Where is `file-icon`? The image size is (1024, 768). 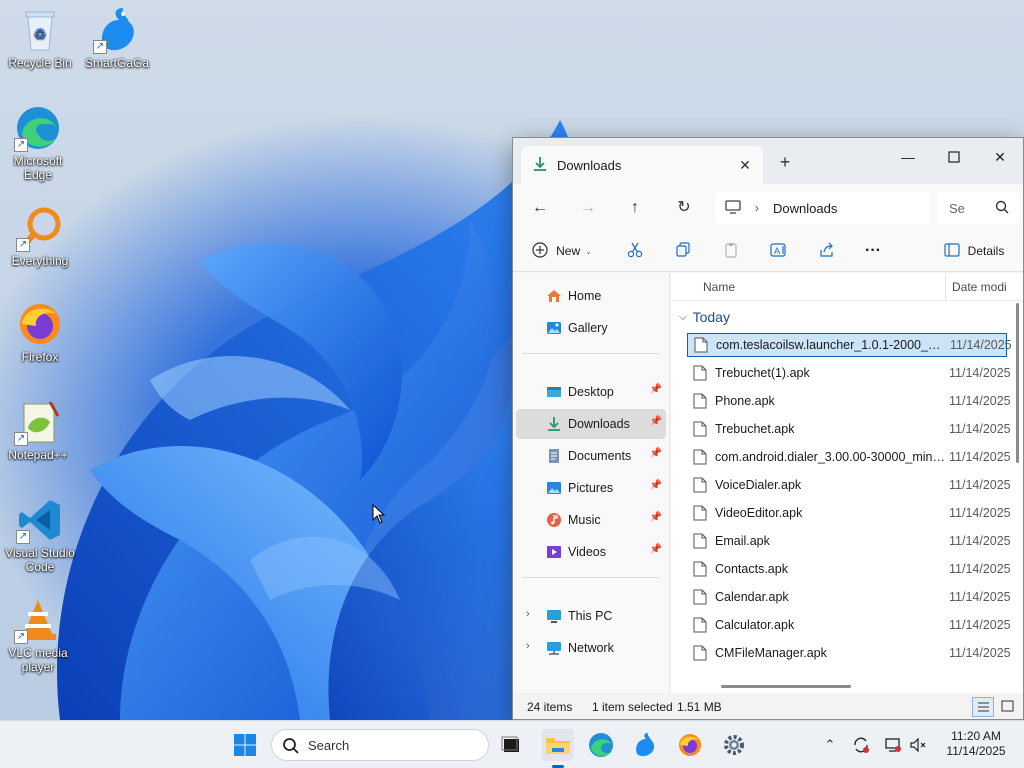
file-icon is located at coordinates (700, 485).